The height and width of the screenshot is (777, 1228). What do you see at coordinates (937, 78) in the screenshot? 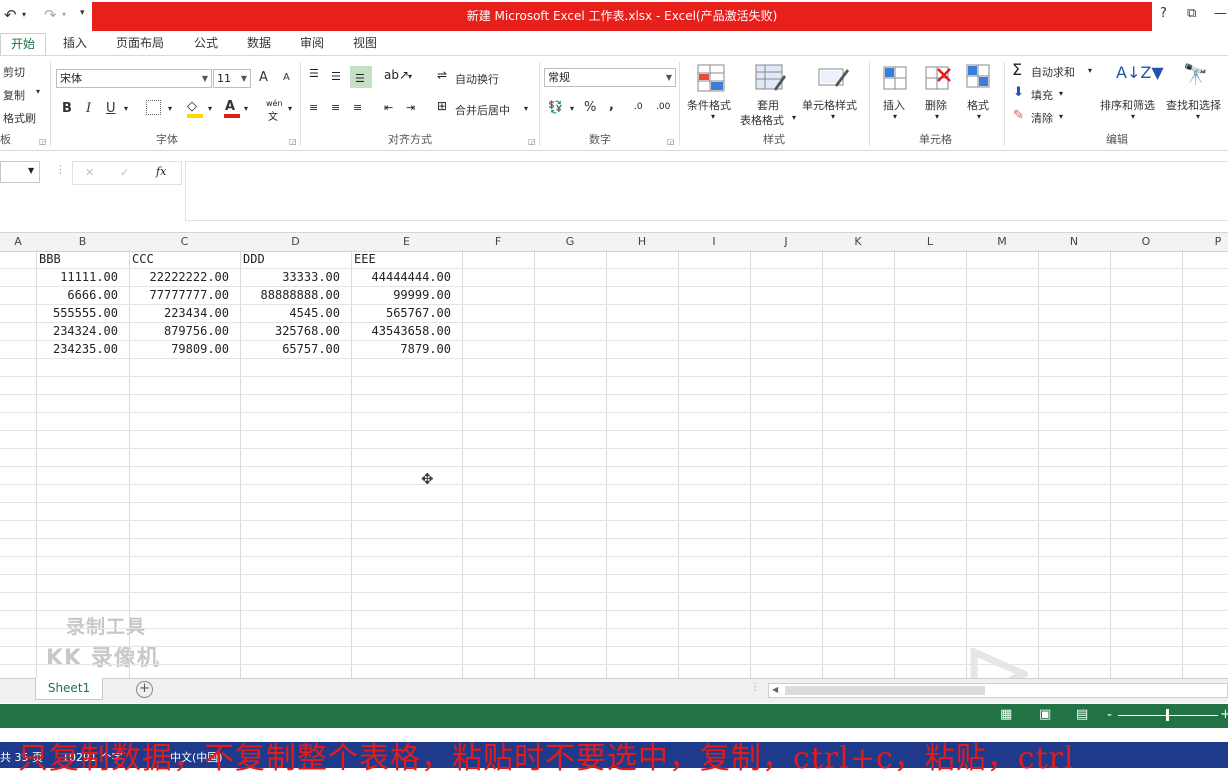
I see `delete-cells-icon` at bounding box center [937, 78].